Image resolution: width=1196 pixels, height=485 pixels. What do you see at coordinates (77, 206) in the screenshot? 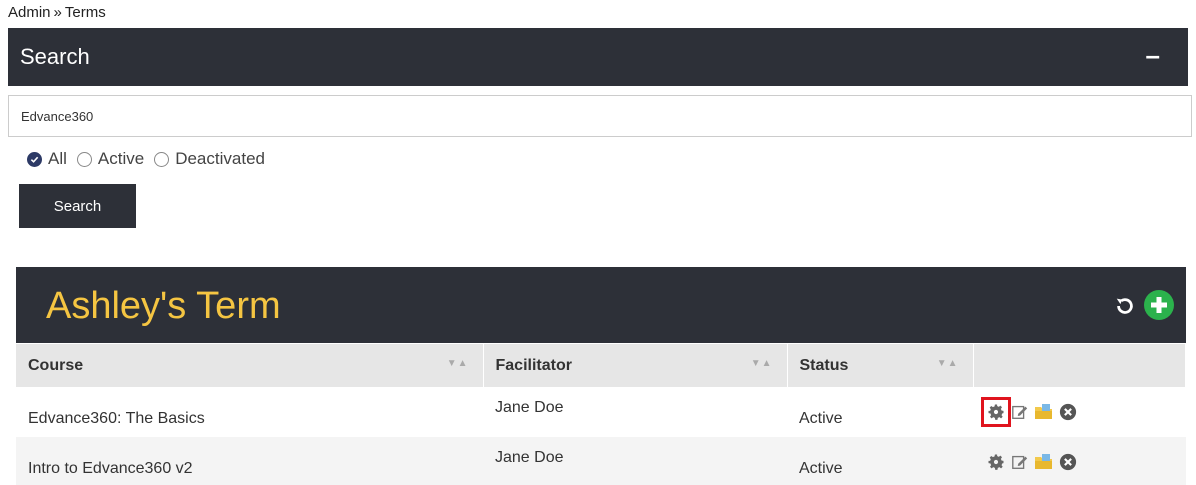
I see `search-button: Search` at bounding box center [77, 206].